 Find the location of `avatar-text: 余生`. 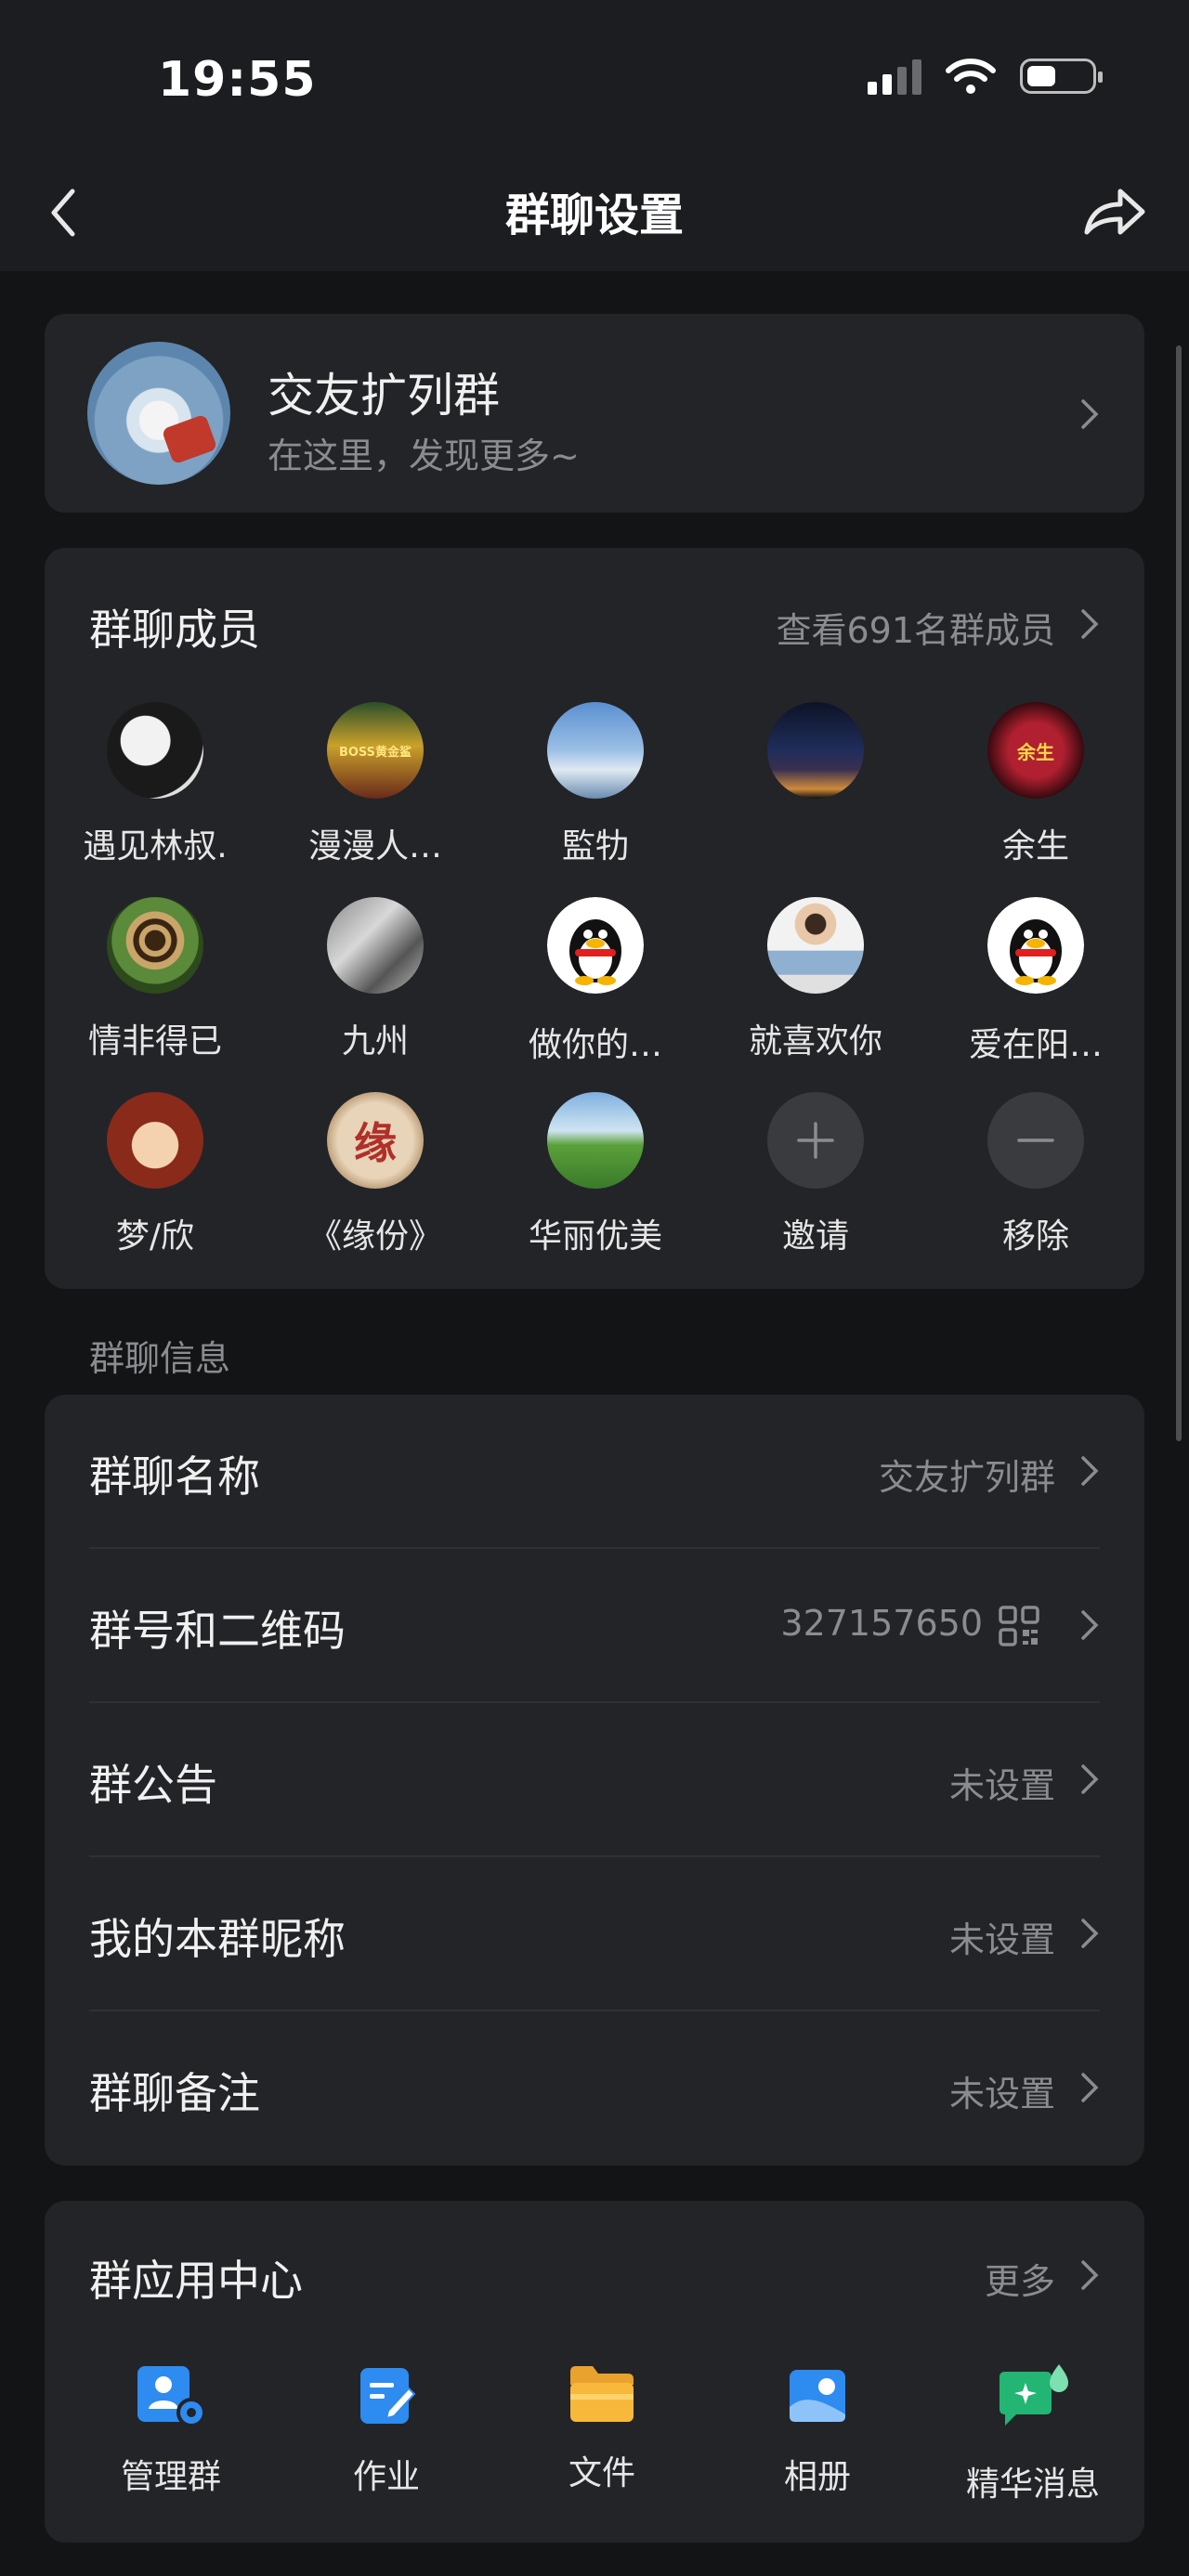

avatar-text: 余生 is located at coordinates (1036, 751).